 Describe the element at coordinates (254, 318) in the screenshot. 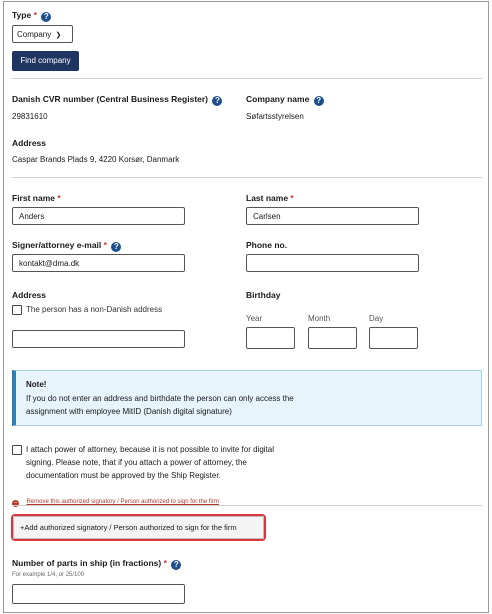

I see `year-label: Year` at that location.